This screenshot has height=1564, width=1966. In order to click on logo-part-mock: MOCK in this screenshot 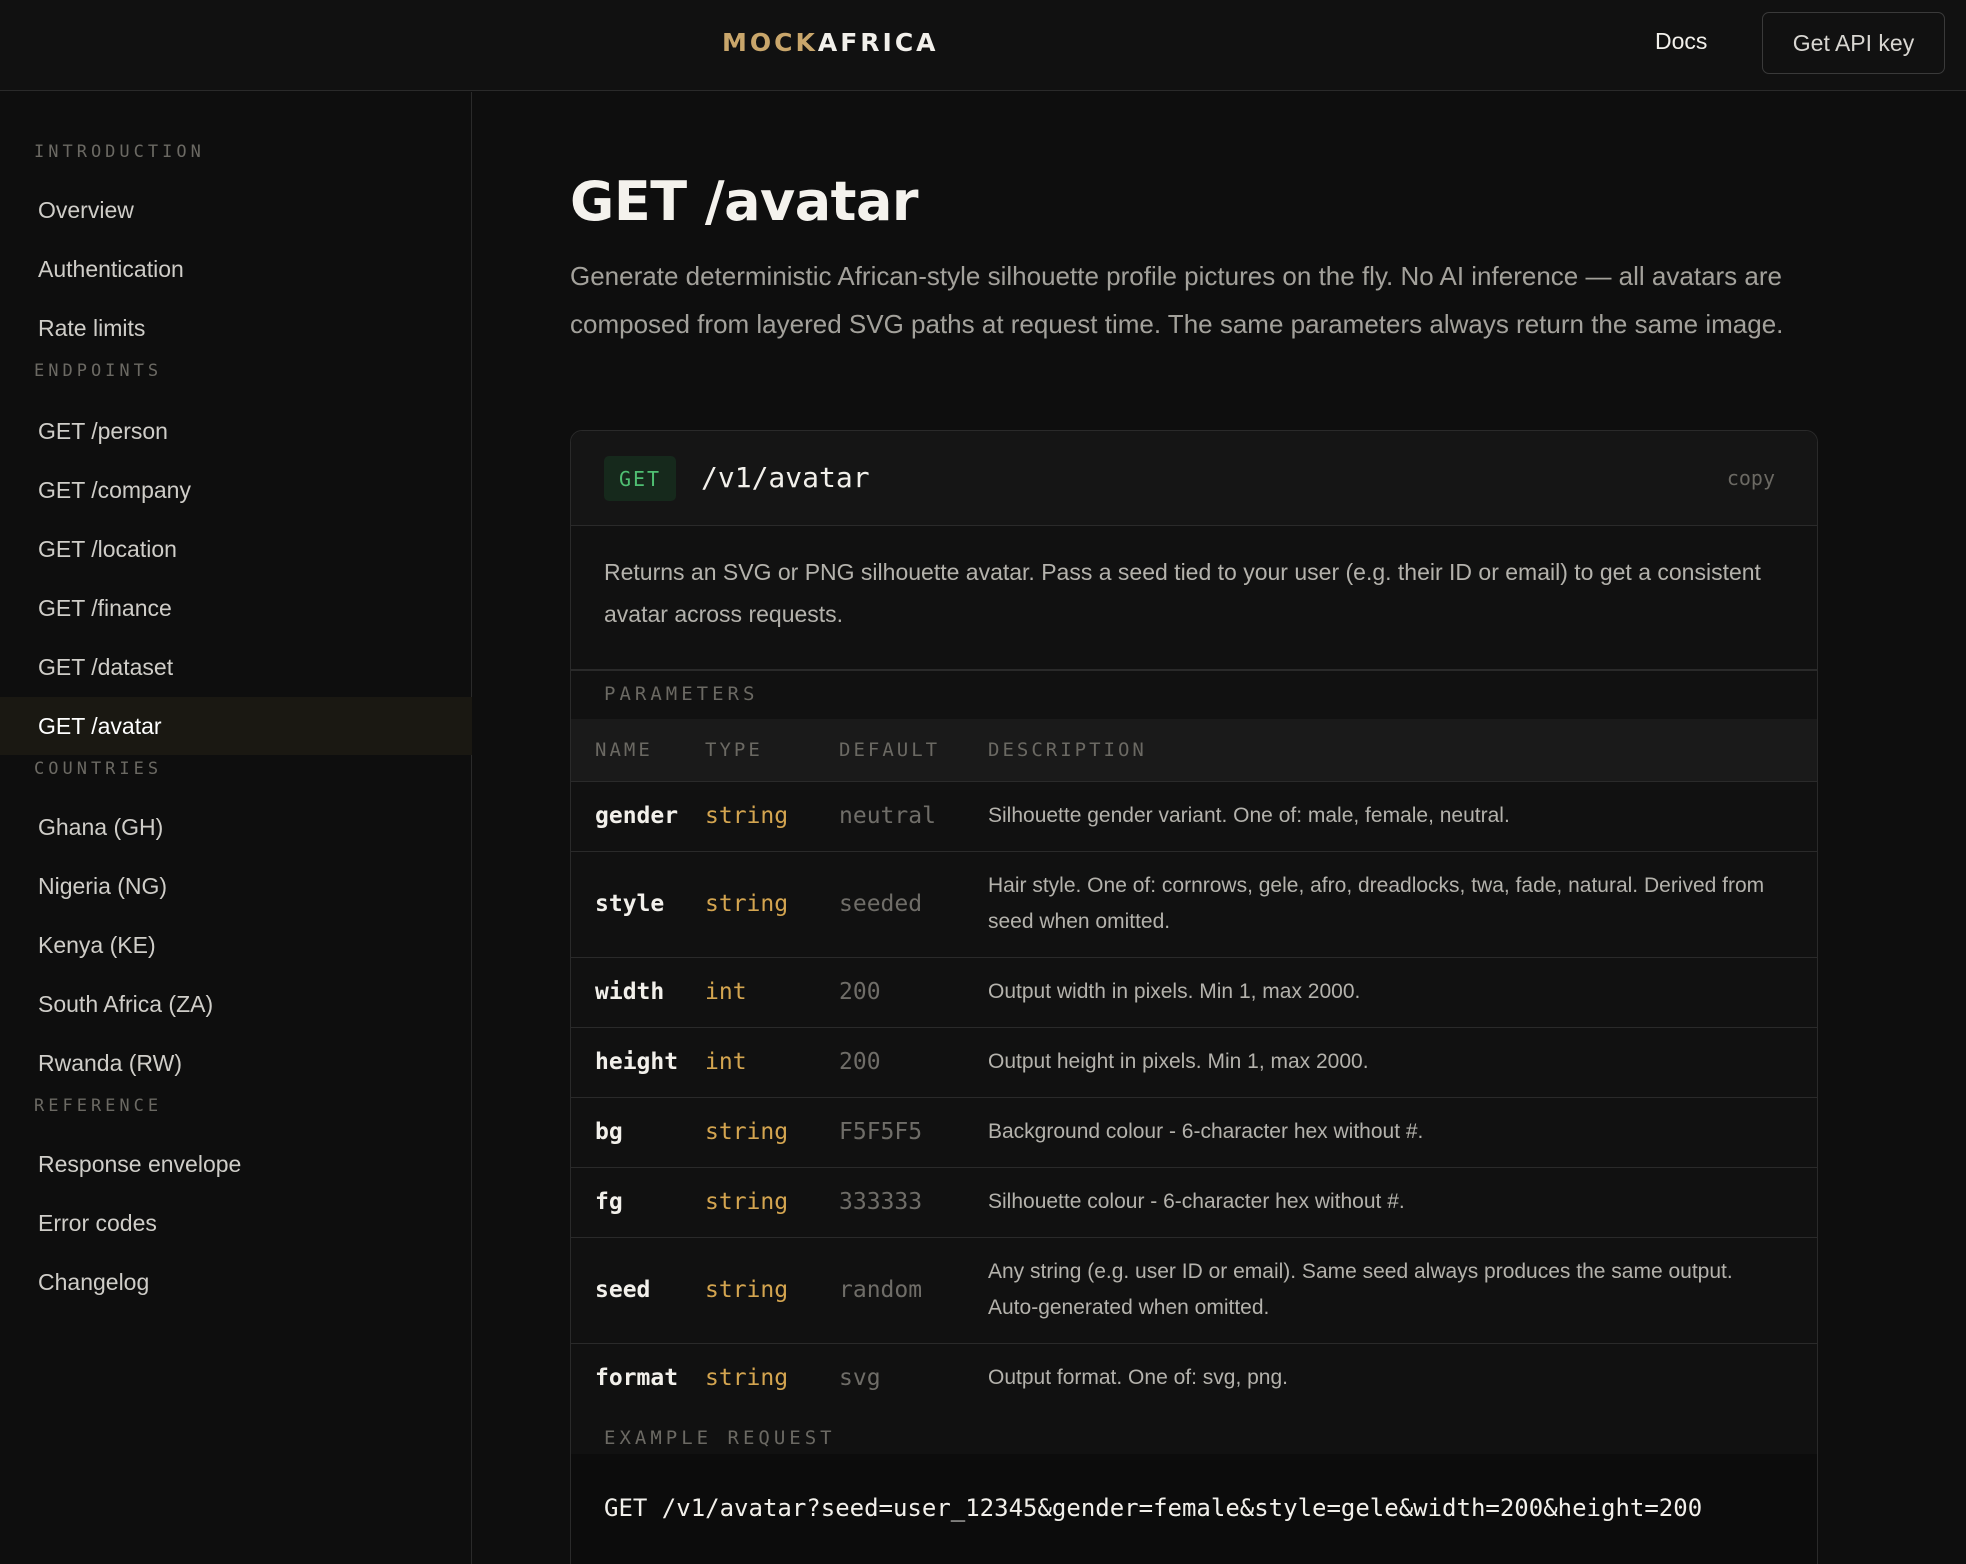, I will do `click(770, 42)`.